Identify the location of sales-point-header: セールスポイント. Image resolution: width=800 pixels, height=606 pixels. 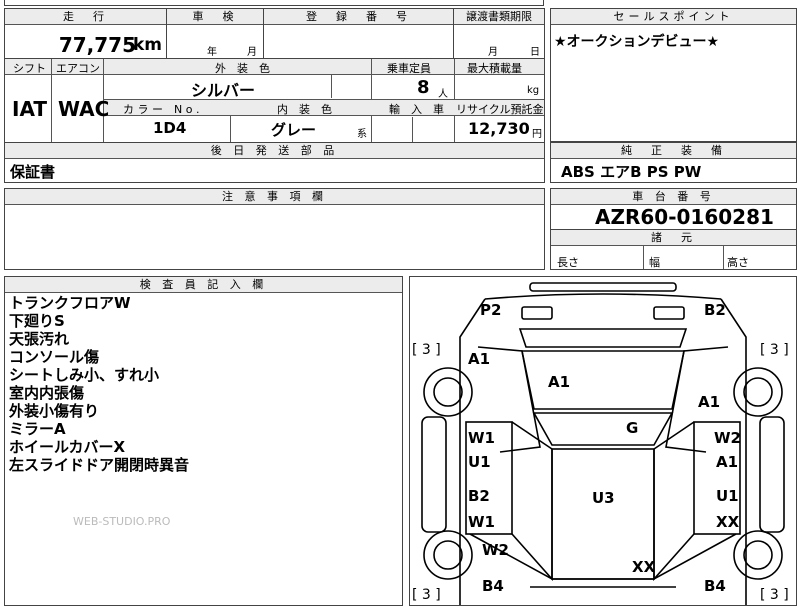
(673, 17).